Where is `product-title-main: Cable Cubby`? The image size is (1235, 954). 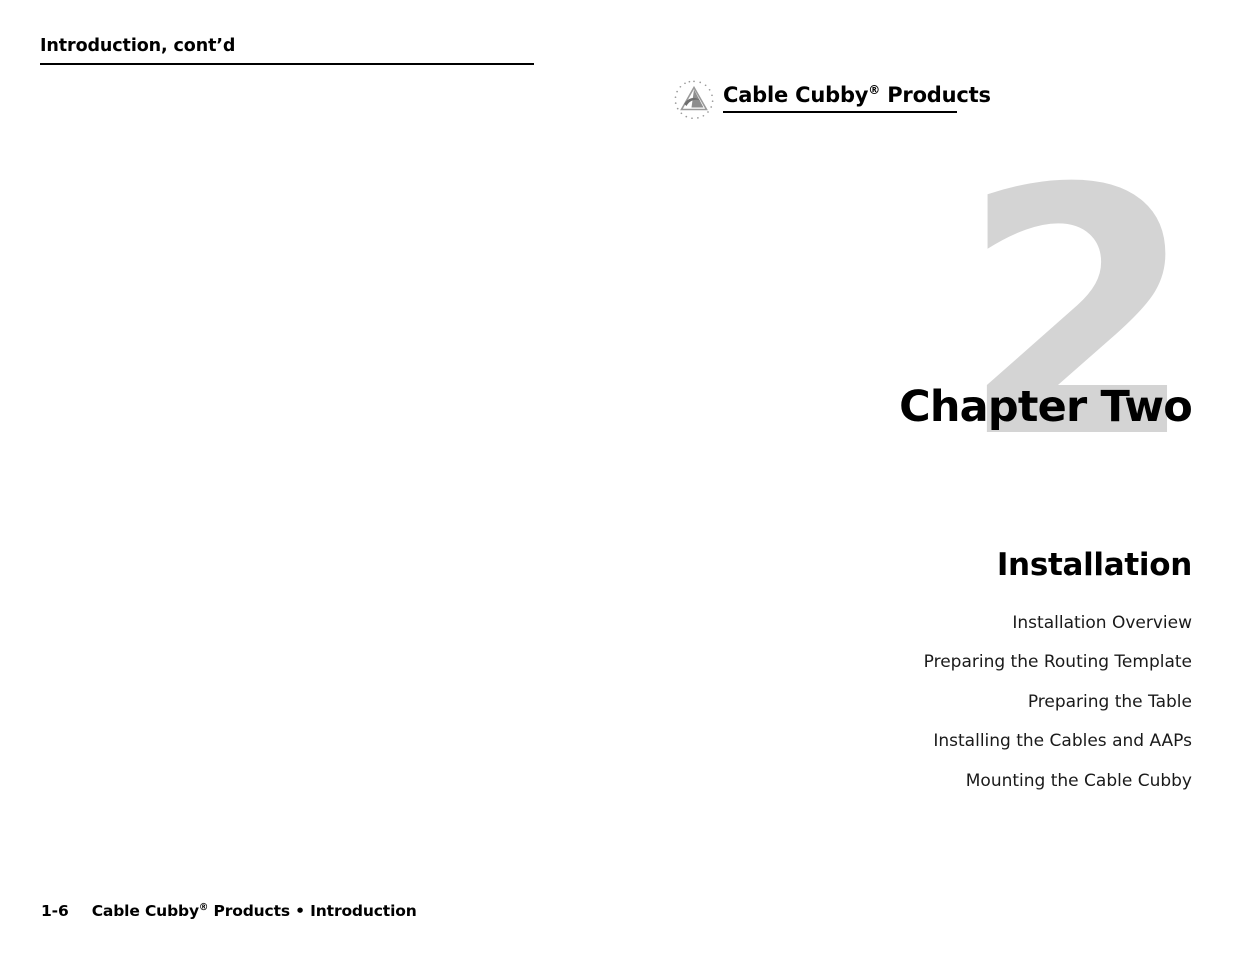 product-title-main: Cable Cubby is located at coordinates (796, 95).